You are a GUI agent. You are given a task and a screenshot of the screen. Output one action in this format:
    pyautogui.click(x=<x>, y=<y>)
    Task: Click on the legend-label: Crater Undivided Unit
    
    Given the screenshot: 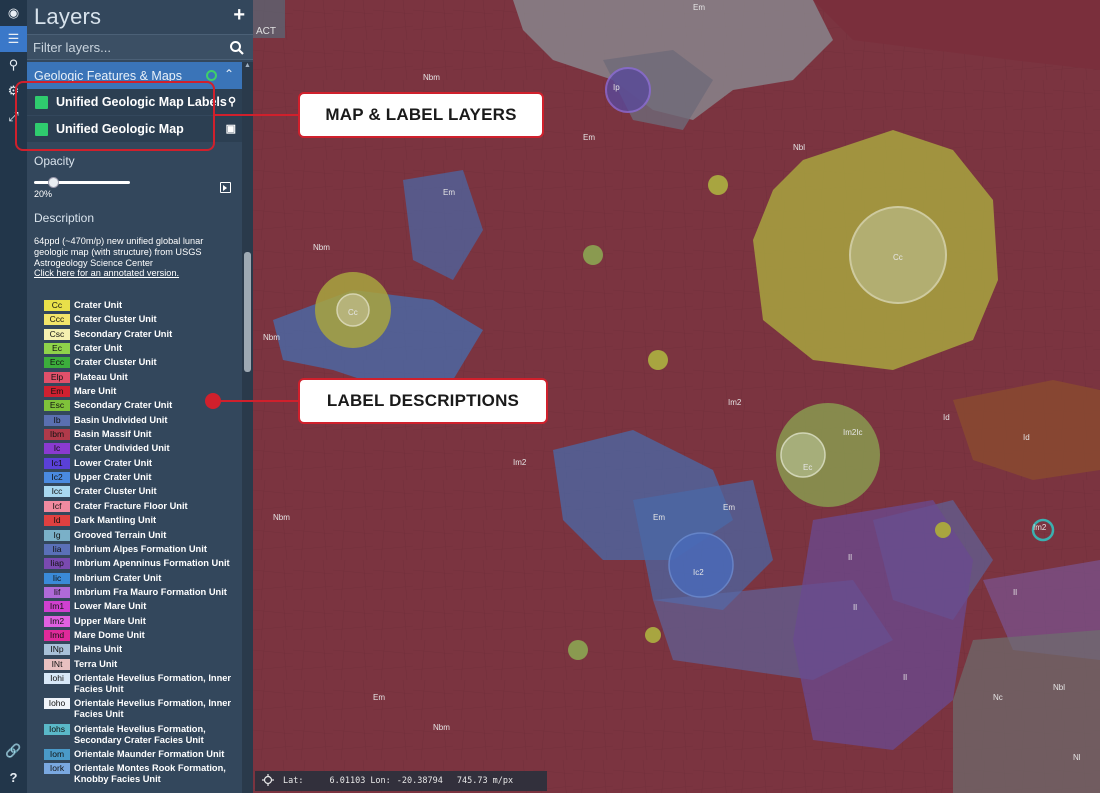 What is the action you would take?
    pyautogui.click(x=122, y=448)
    